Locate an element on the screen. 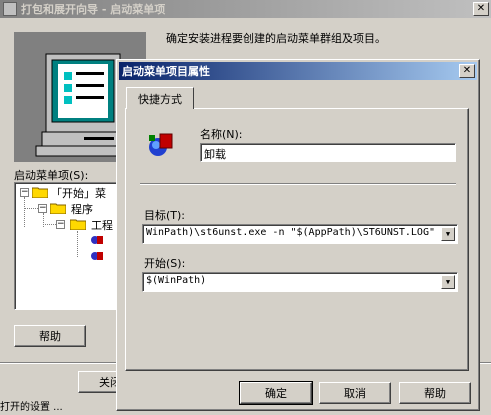 This screenshot has height=415, width=491. tab-shortcut-label: 快捷方式 is located at coordinates (160, 99).